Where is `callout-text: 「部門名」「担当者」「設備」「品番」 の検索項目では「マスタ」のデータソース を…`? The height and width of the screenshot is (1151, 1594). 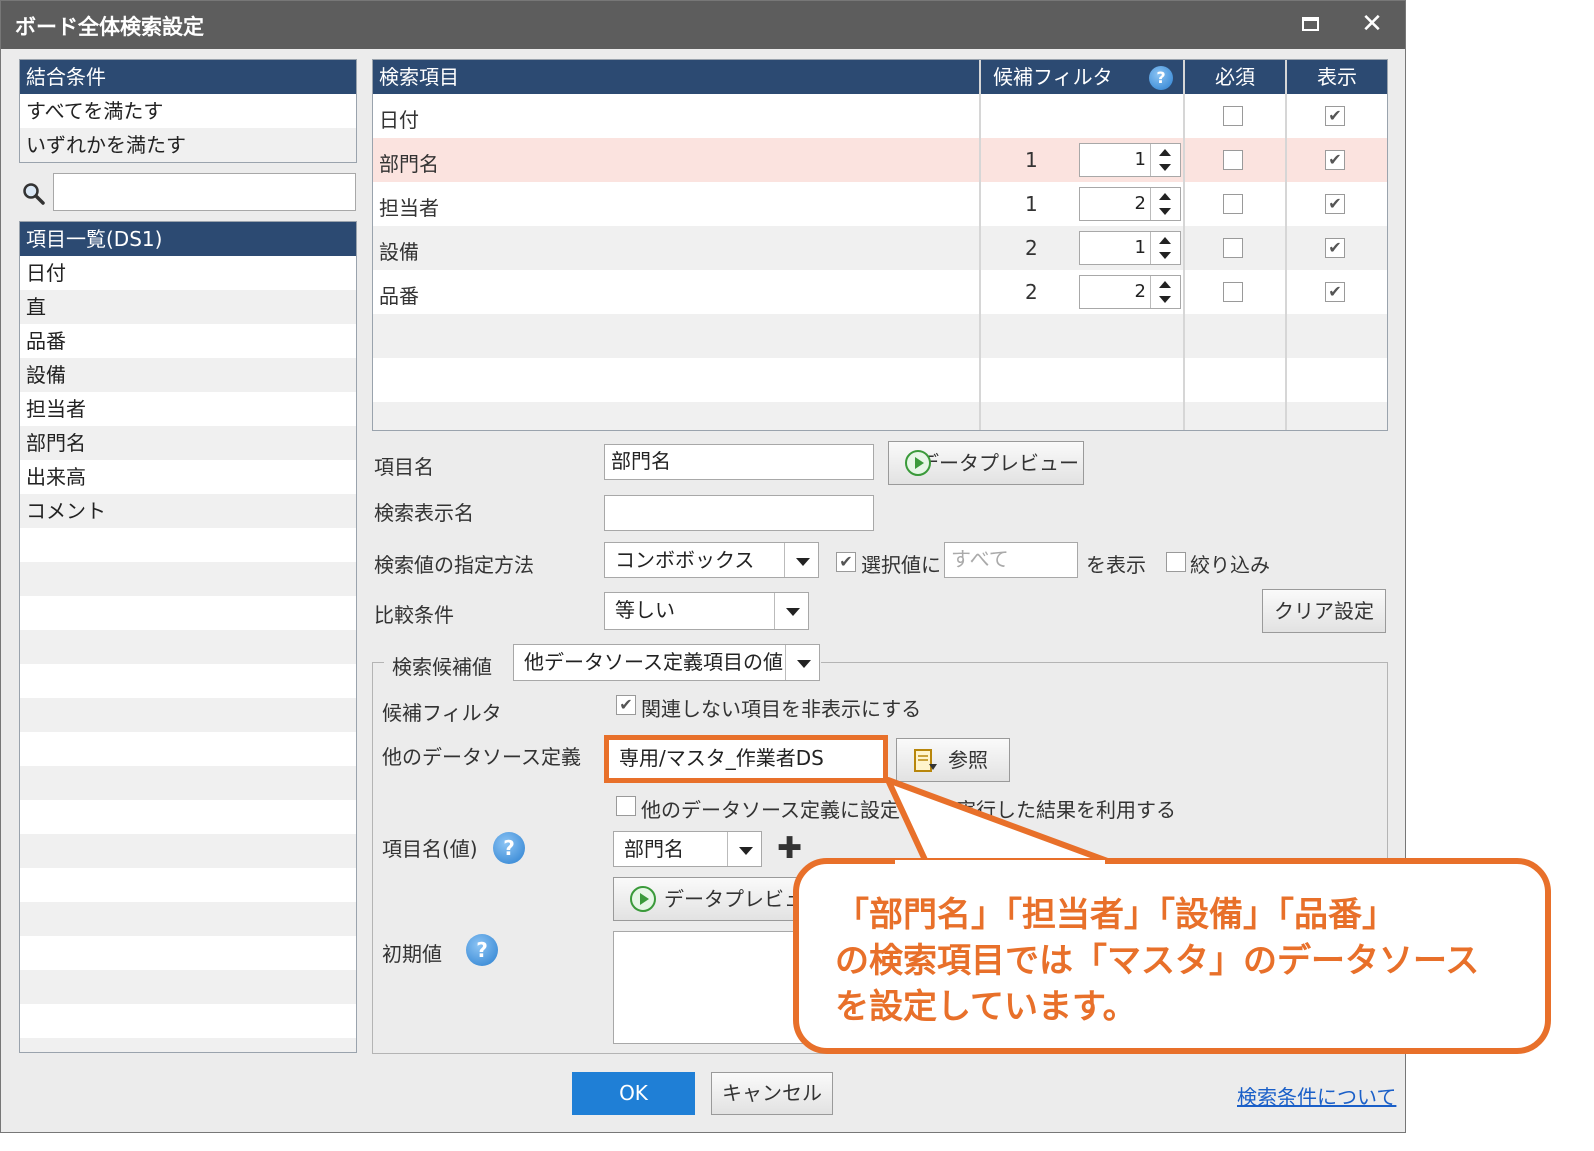 callout-text: 「部門名」「担当者」「設備」「品番」 の検索項目では「マスタ」のデータソース を… is located at coordinates (1157, 961).